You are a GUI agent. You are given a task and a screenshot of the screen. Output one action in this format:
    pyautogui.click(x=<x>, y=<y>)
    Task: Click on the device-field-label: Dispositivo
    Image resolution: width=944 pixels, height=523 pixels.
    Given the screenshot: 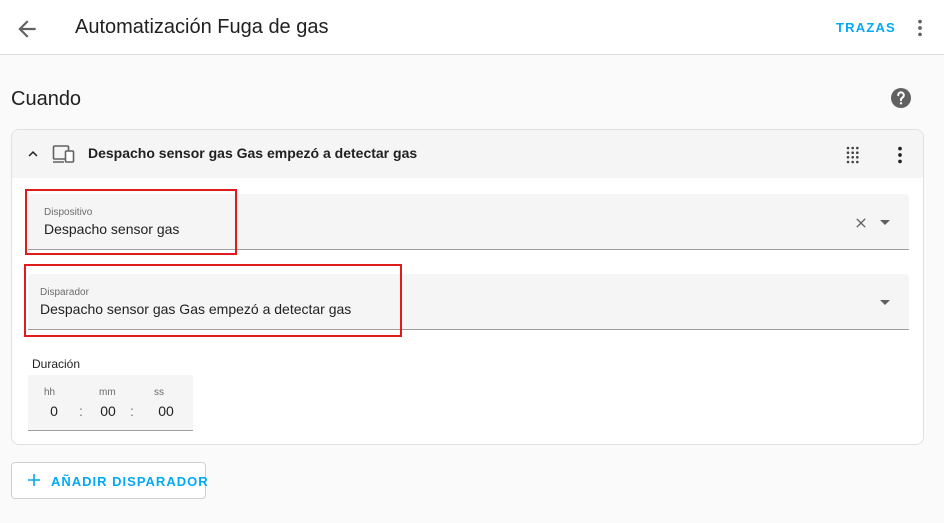 What is the action you would take?
    pyautogui.click(x=68, y=212)
    